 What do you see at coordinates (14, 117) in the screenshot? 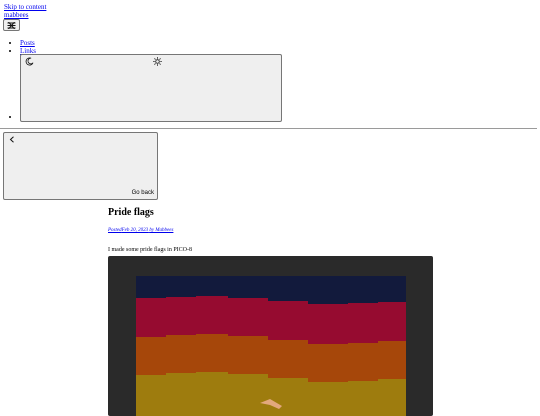
I see `nav-item-theme` at bounding box center [14, 117].